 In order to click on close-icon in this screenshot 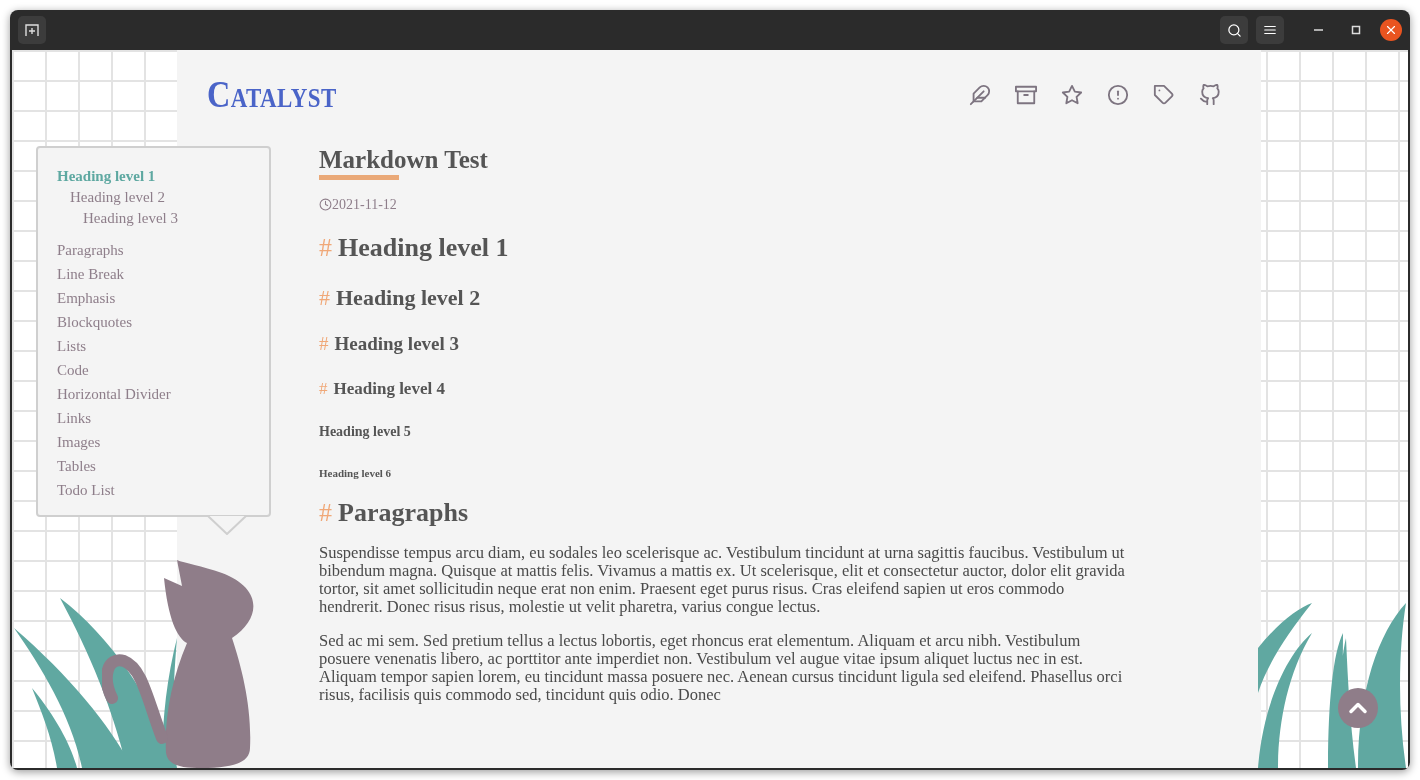, I will do `click(1391, 30)`.